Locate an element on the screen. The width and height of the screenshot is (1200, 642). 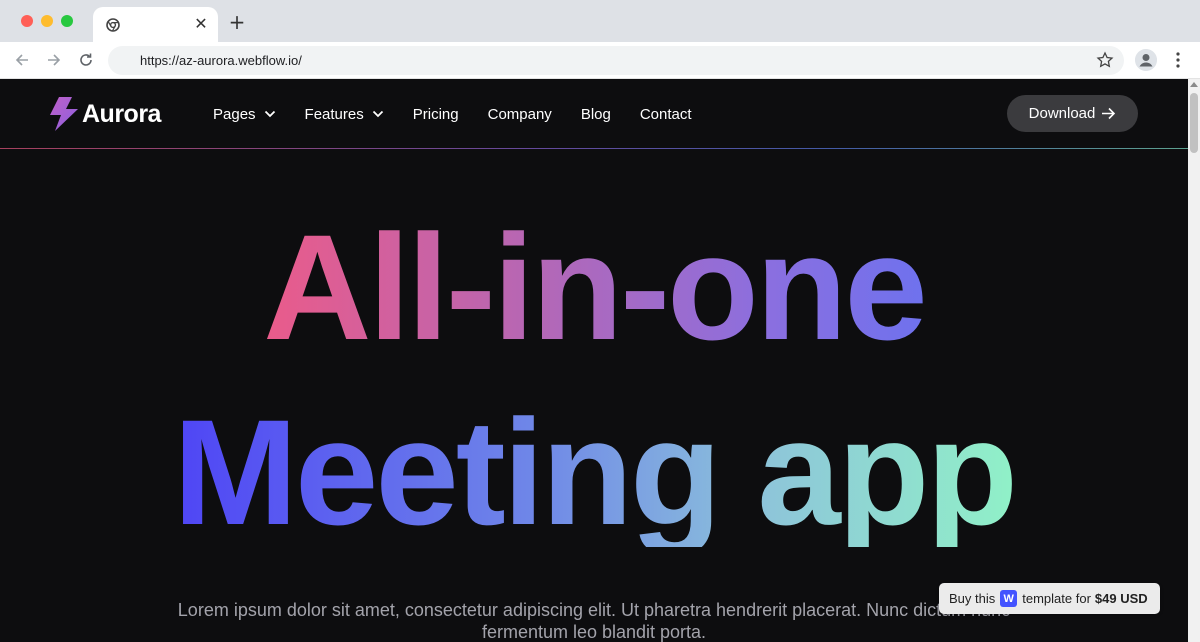
browser-toolbar: https://az-aurora.webflow.io/ is located at coordinates (600, 60).